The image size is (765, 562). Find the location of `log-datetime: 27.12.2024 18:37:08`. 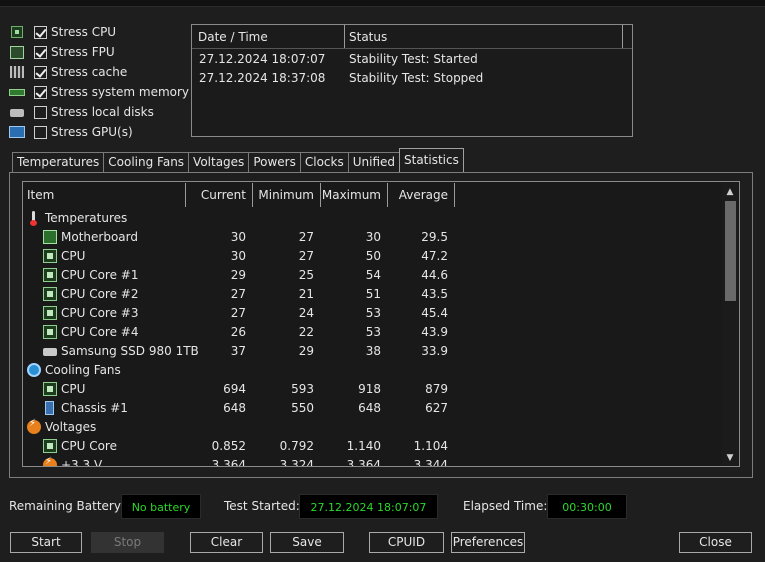

log-datetime: 27.12.2024 18:37:08 is located at coordinates (262, 77).